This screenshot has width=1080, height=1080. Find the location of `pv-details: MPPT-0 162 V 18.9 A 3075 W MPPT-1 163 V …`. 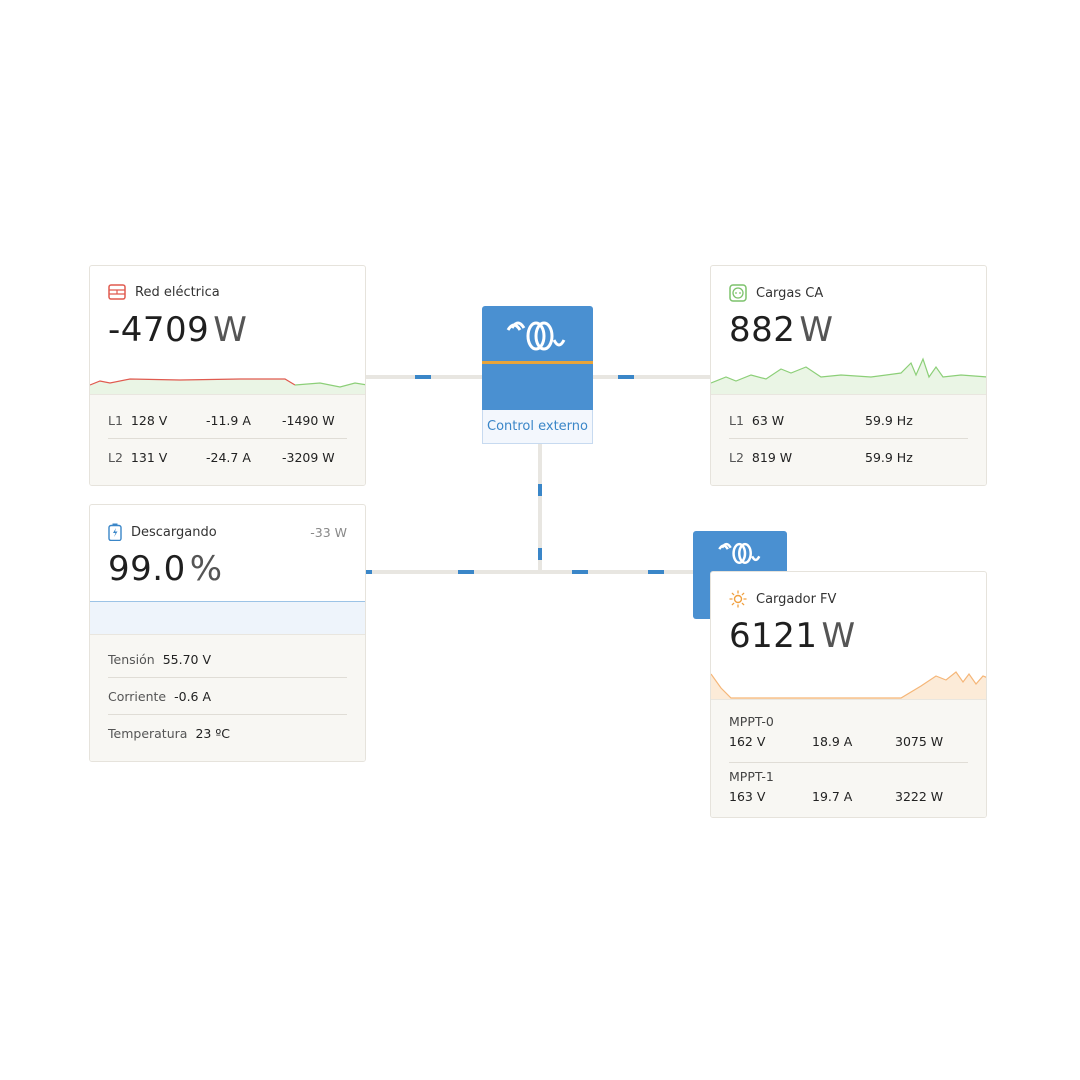

pv-details: MPPT-0 162 V 18.9 A 3075 W MPPT-1 163 V … is located at coordinates (848, 758).